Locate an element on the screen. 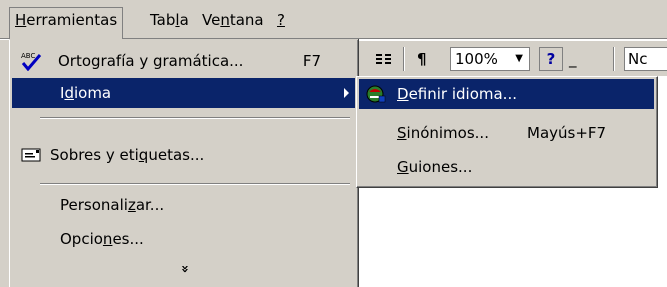  globe-language-icon is located at coordinates (376, 94).